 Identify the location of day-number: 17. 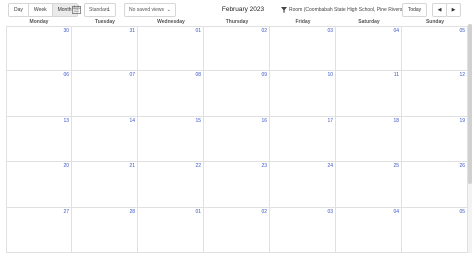
(330, 121).